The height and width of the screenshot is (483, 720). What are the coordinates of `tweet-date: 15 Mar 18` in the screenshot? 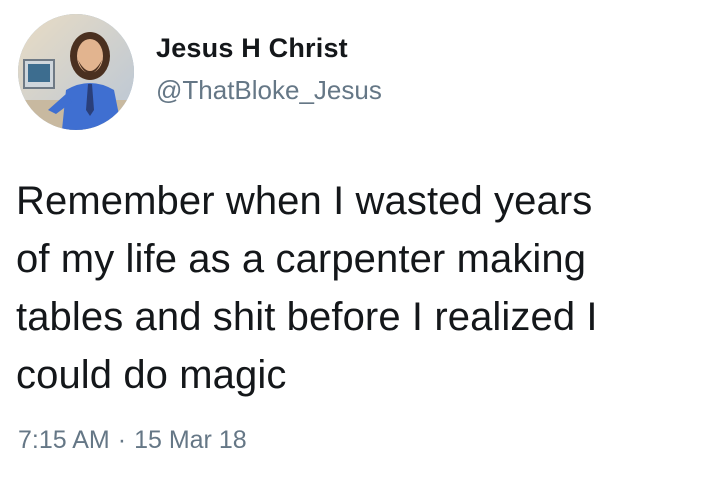 It's located at (190, 440).